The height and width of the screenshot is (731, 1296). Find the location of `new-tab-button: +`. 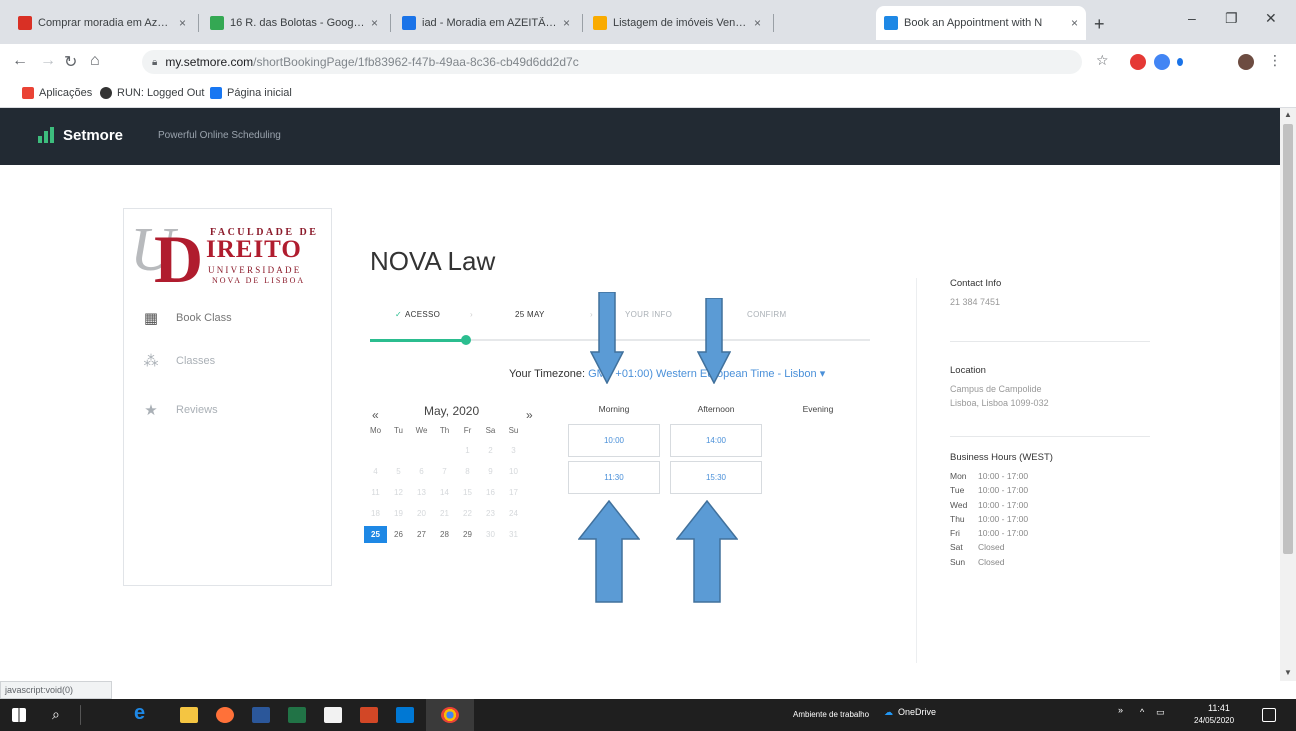

new-tab-button: + is located at coordinates (1099, 24).